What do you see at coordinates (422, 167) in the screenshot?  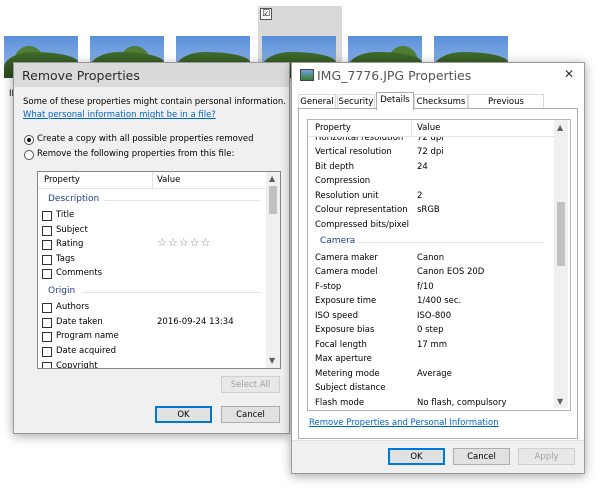 I see `property-value: 24` at bounding box center [422, 167].